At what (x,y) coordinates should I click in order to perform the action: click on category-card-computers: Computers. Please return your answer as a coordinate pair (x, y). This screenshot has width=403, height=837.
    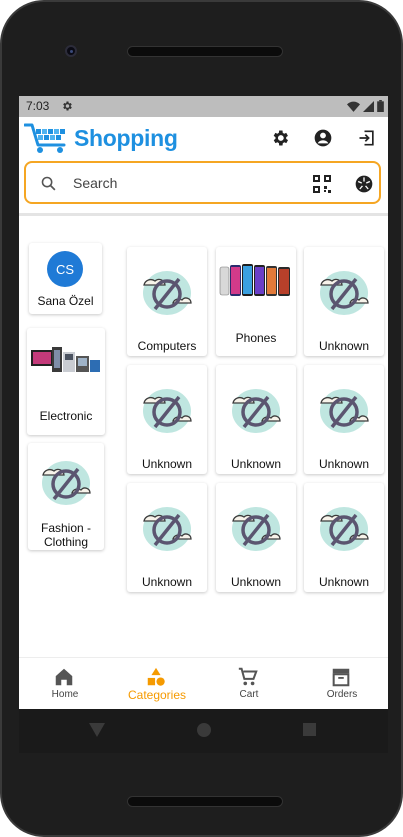
    Looking at the image, I should click on (167, 301).